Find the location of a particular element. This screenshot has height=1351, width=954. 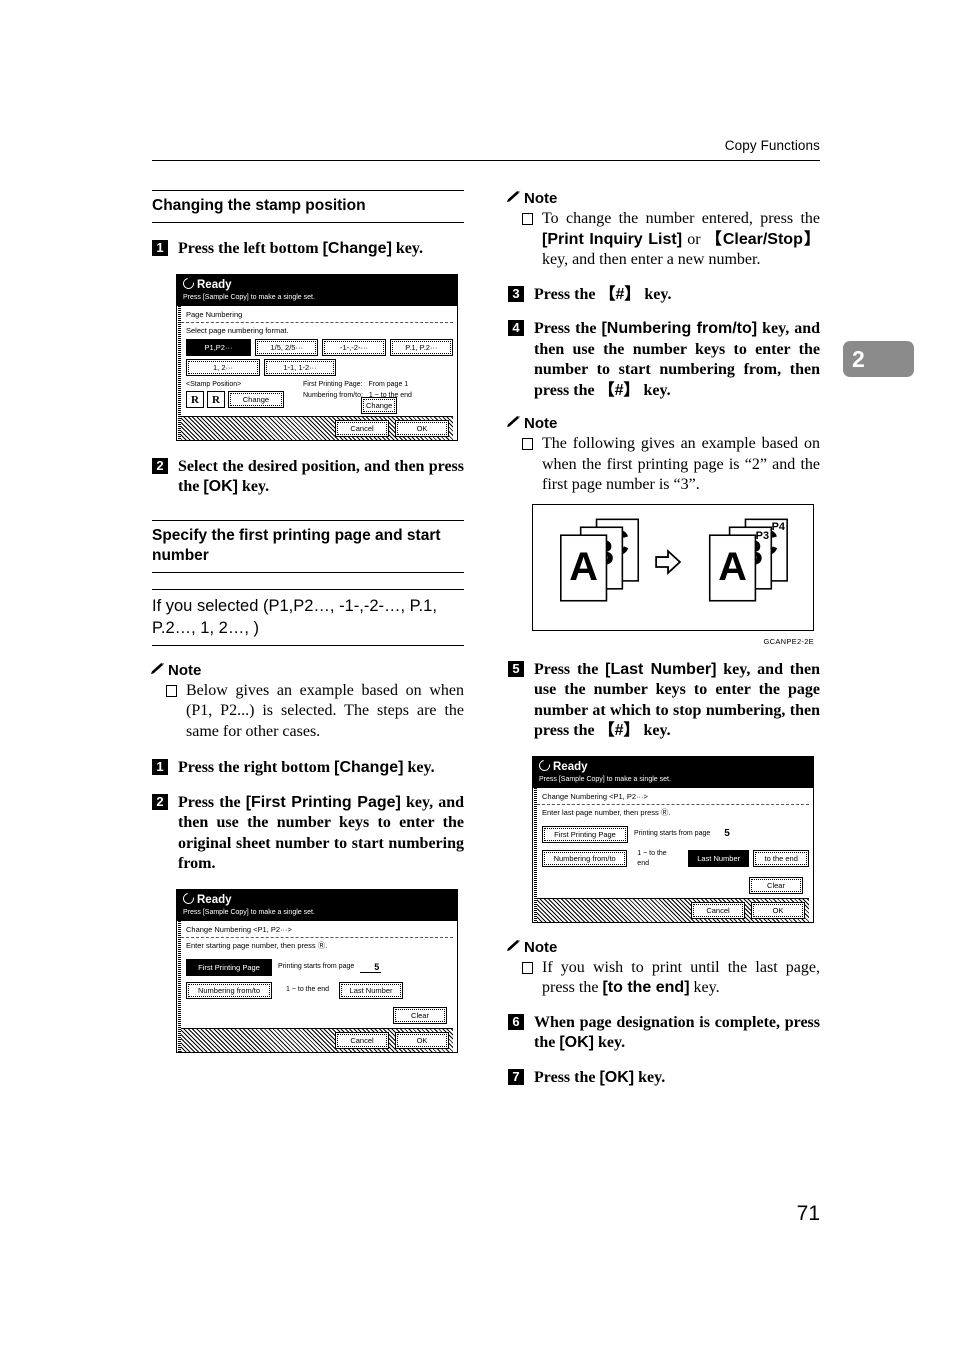

format-button-12: 1, 2··· is located at coordinates (223, 367).